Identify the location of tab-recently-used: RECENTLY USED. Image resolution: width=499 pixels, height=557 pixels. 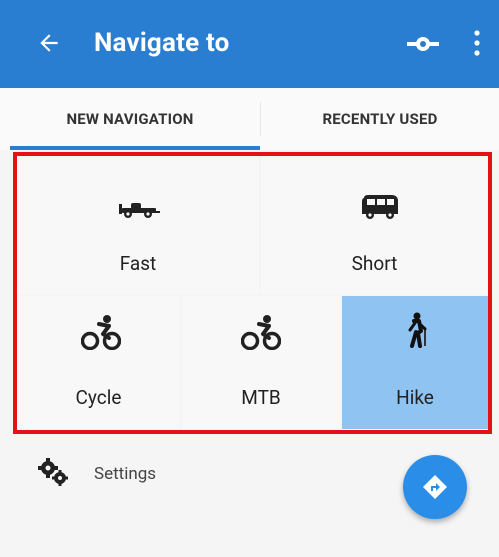
(380, 119).